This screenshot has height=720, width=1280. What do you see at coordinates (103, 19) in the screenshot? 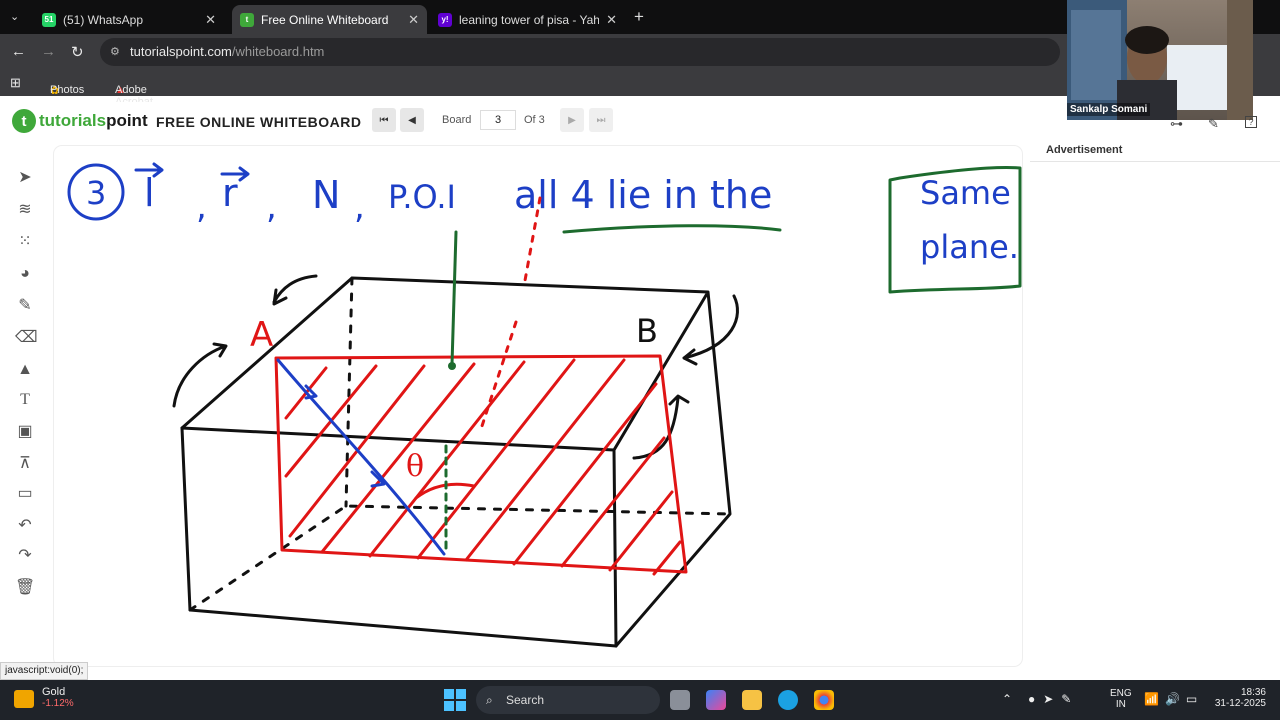
I see `tab-title: (51) WhatsApp` at bounding box center [103, 19].